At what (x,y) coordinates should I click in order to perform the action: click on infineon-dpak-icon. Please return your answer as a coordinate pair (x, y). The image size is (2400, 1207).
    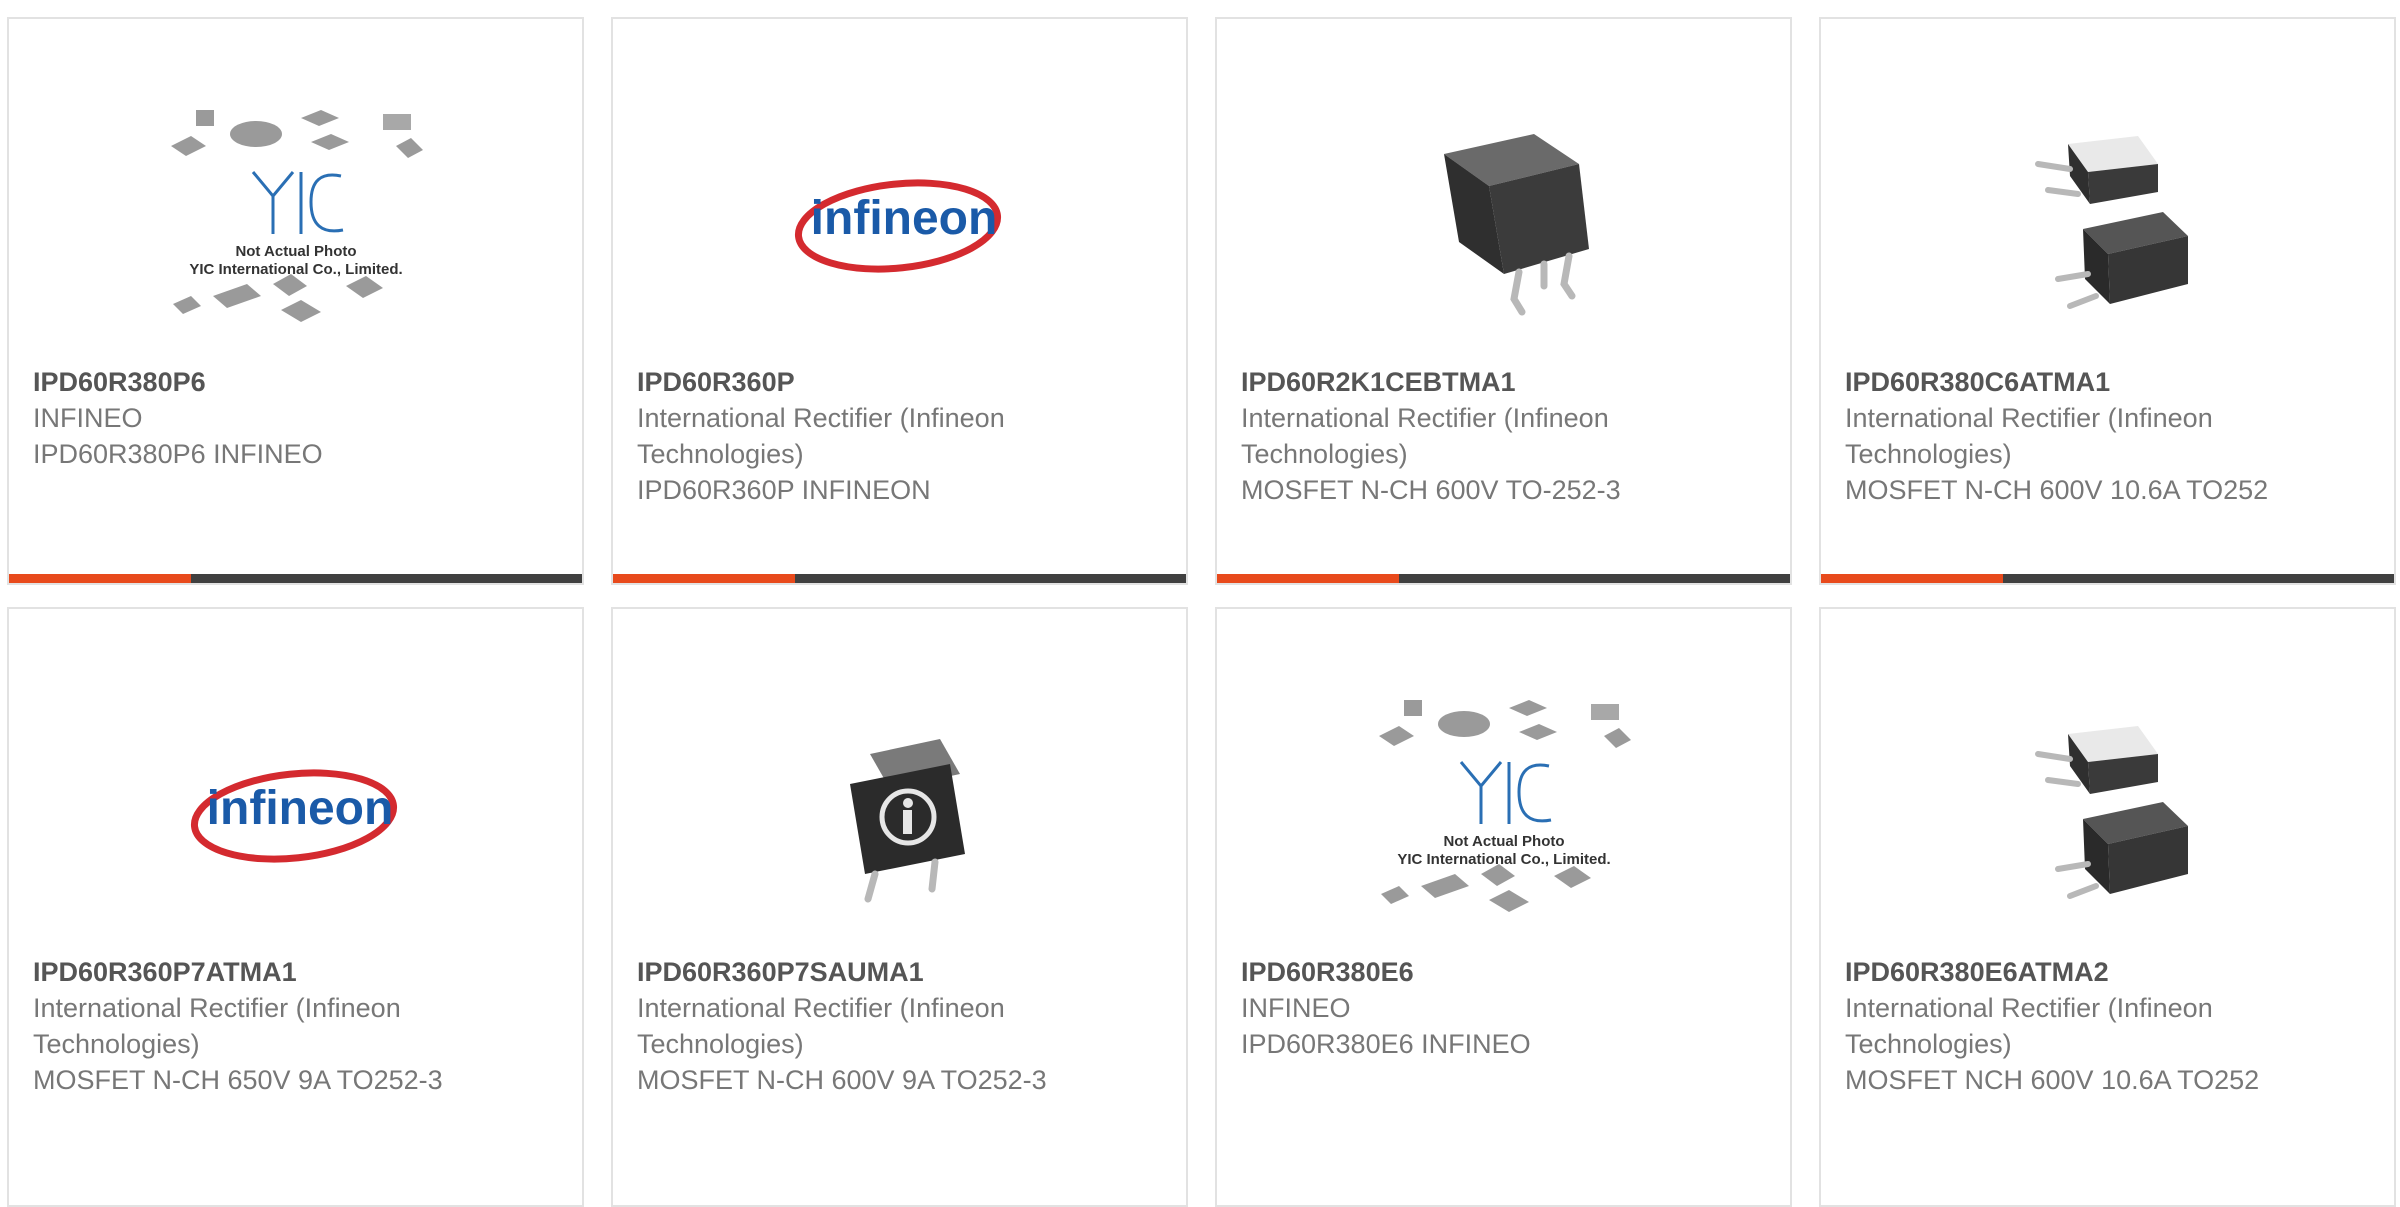
    Looking at the image, I should click on (899, 814).